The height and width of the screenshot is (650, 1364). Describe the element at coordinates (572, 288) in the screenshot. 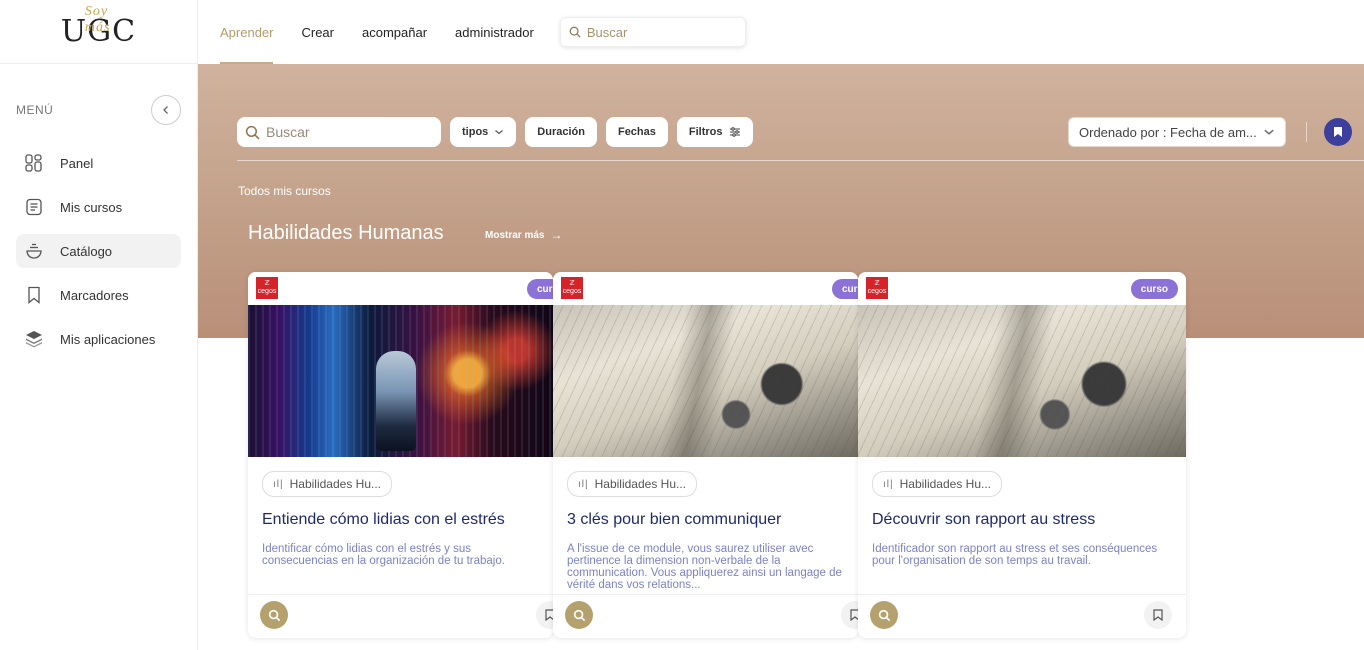

I see `cegos-logo: ℤ cegos` at that location.